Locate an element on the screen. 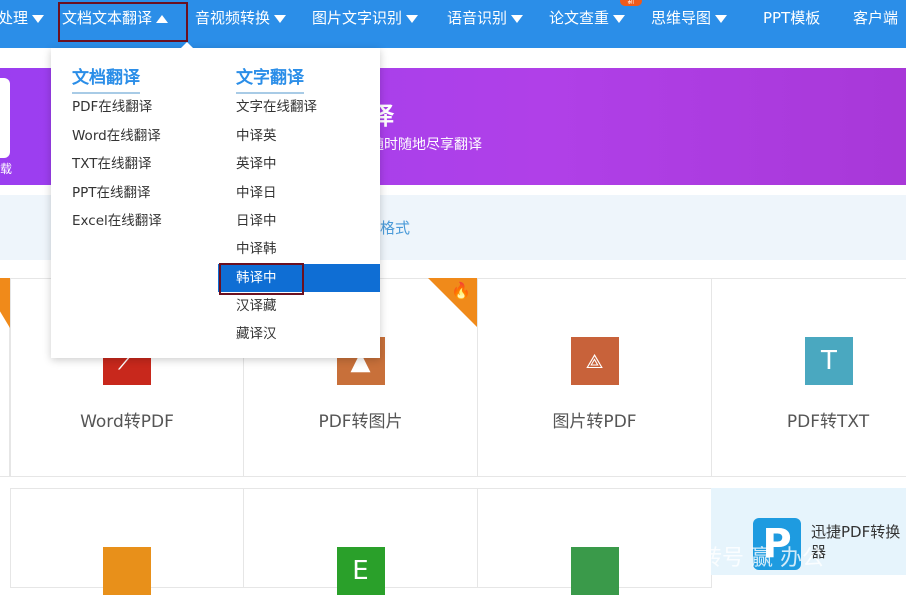 The image size is (906, 595). menu-item: 中译英 is located at coordinates (256, 136).